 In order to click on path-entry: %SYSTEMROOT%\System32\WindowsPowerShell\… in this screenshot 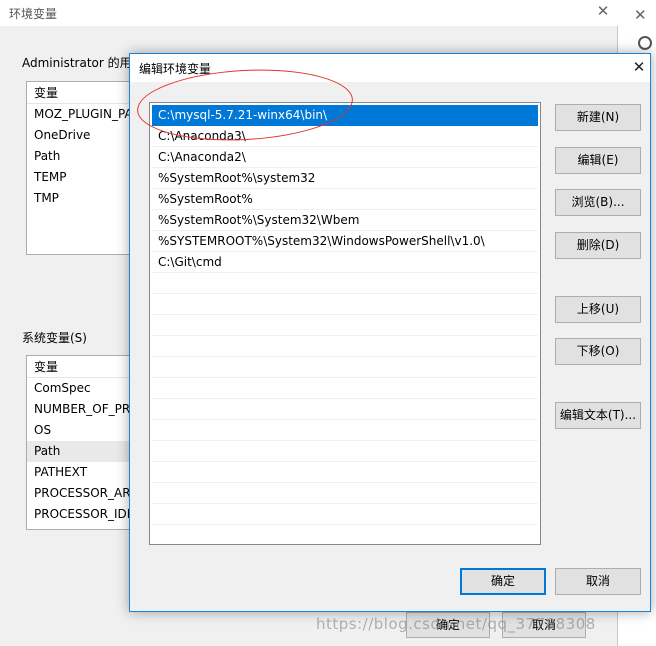, I will do `click(345, 241)`.